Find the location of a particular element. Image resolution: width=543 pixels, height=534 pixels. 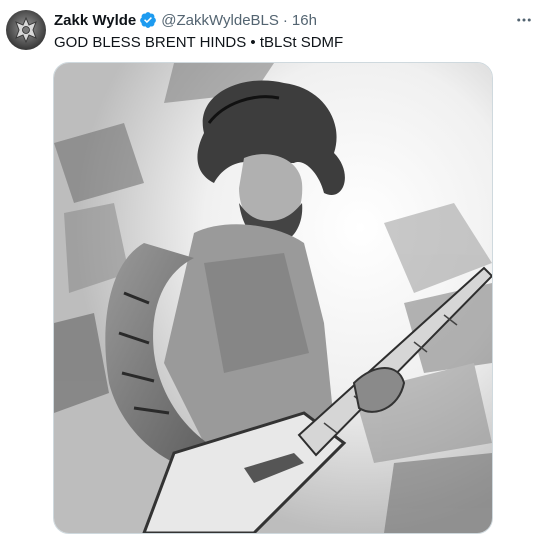

iron-cross-icon is located at coordinates (26, 30).